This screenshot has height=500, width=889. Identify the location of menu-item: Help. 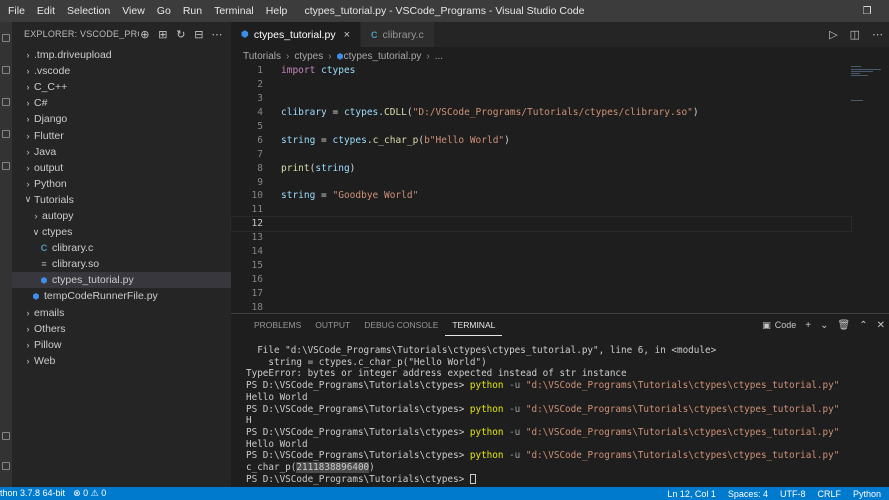
(277, 11).